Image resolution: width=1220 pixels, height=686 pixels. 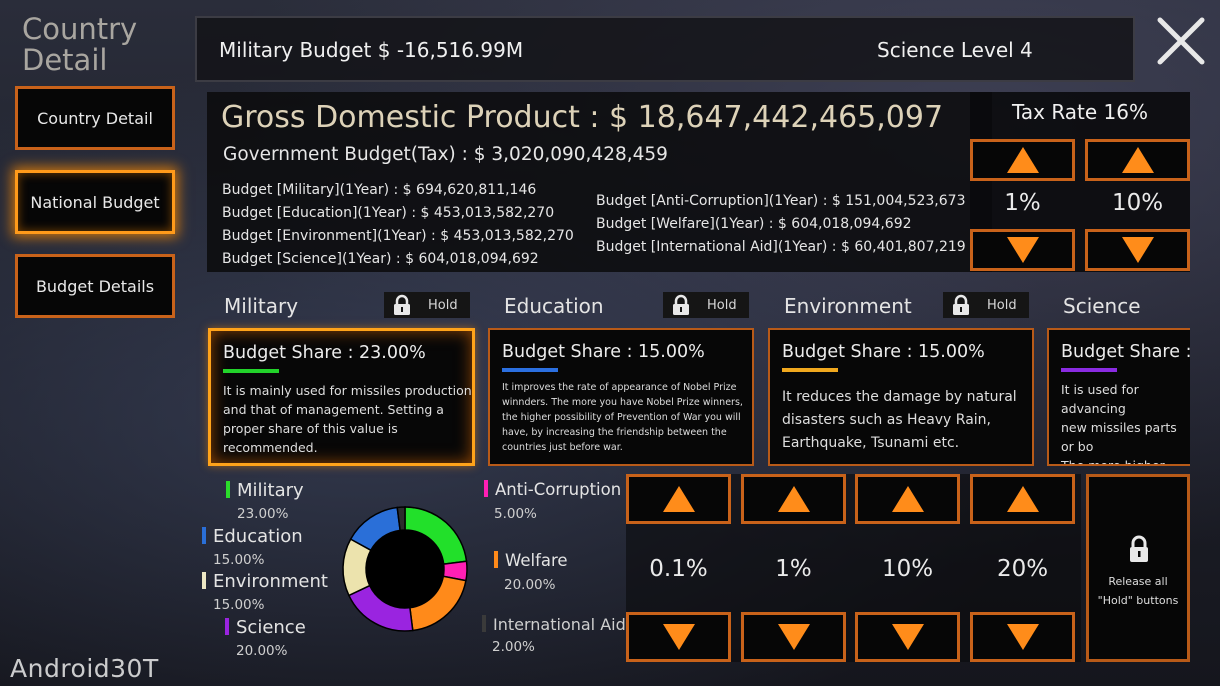 I want to click on share-increase-20-button, so click(x=1022, y=499).